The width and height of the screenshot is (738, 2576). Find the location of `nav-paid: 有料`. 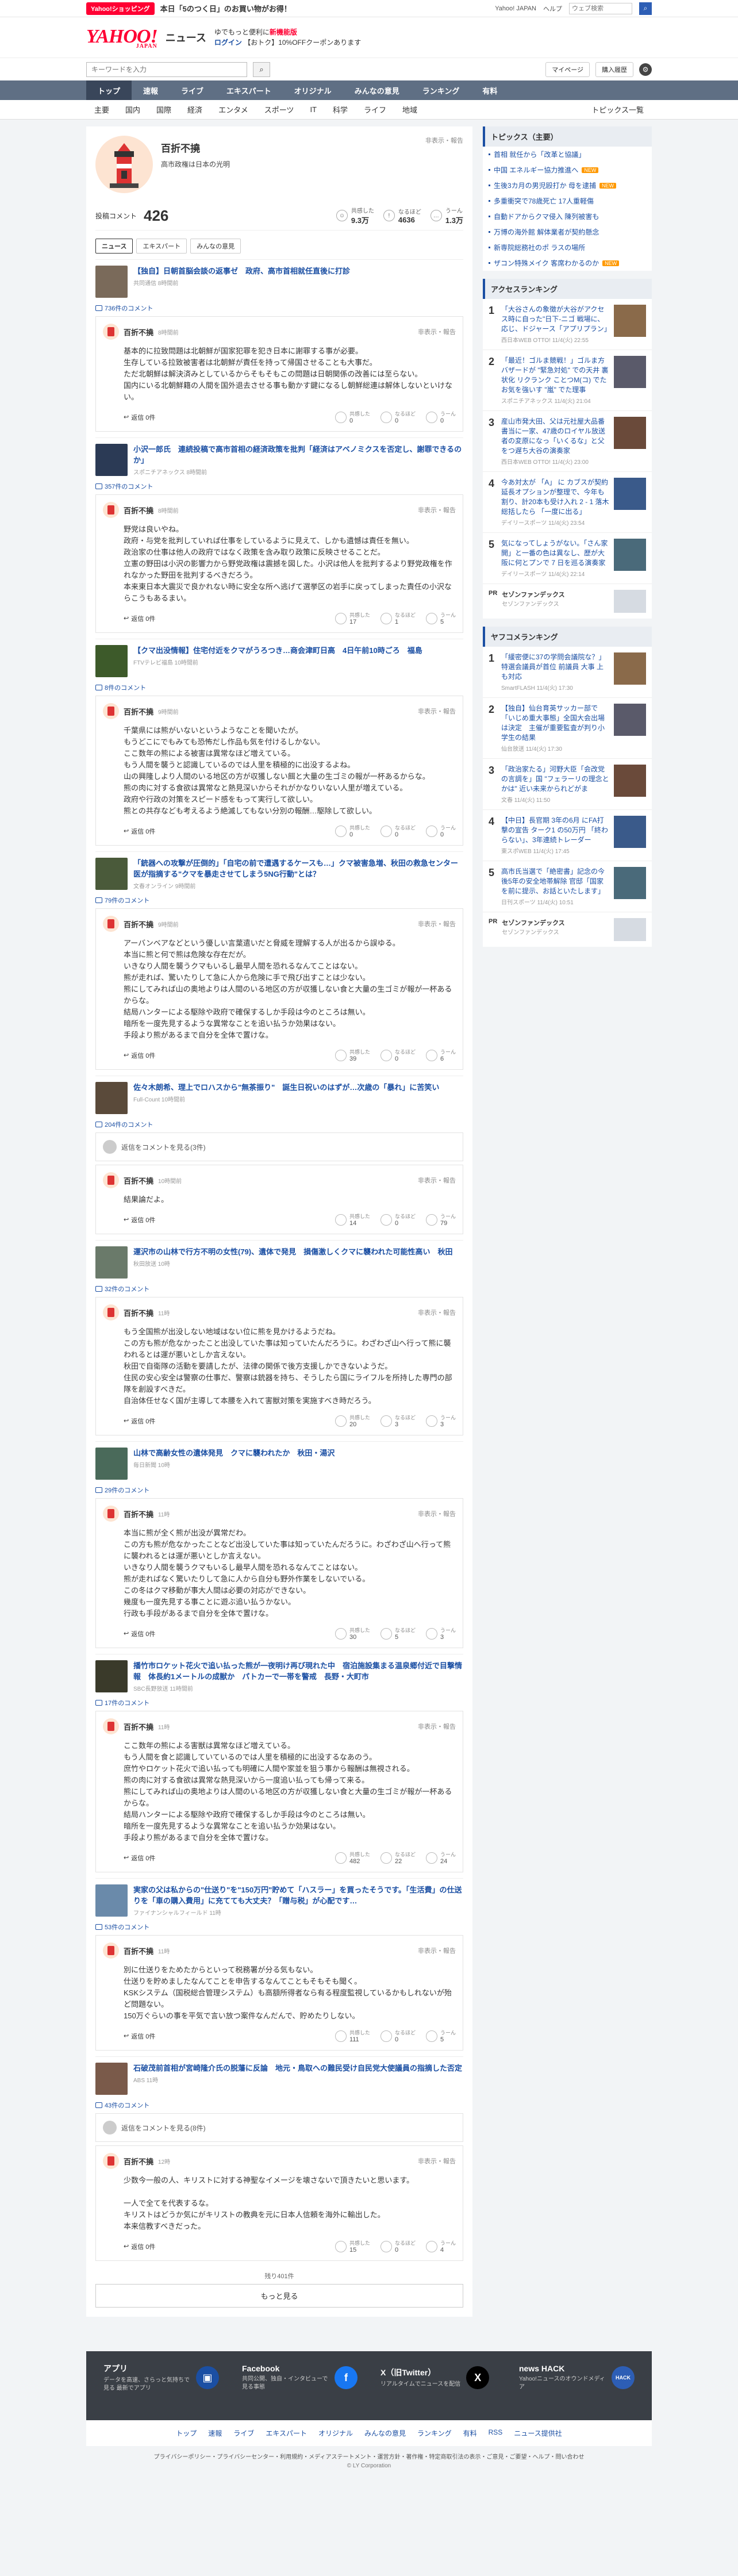

nav-paid: 有料 is located at coordinates (490, 90).